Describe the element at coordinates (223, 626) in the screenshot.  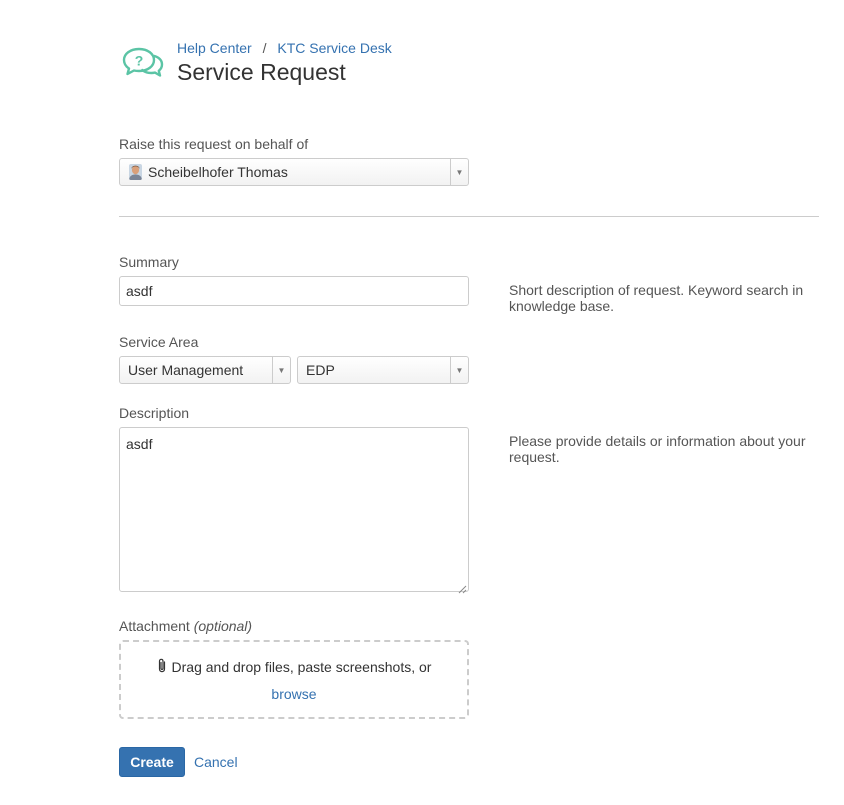
I see `attachment-optional-text: (optional)` at that location.